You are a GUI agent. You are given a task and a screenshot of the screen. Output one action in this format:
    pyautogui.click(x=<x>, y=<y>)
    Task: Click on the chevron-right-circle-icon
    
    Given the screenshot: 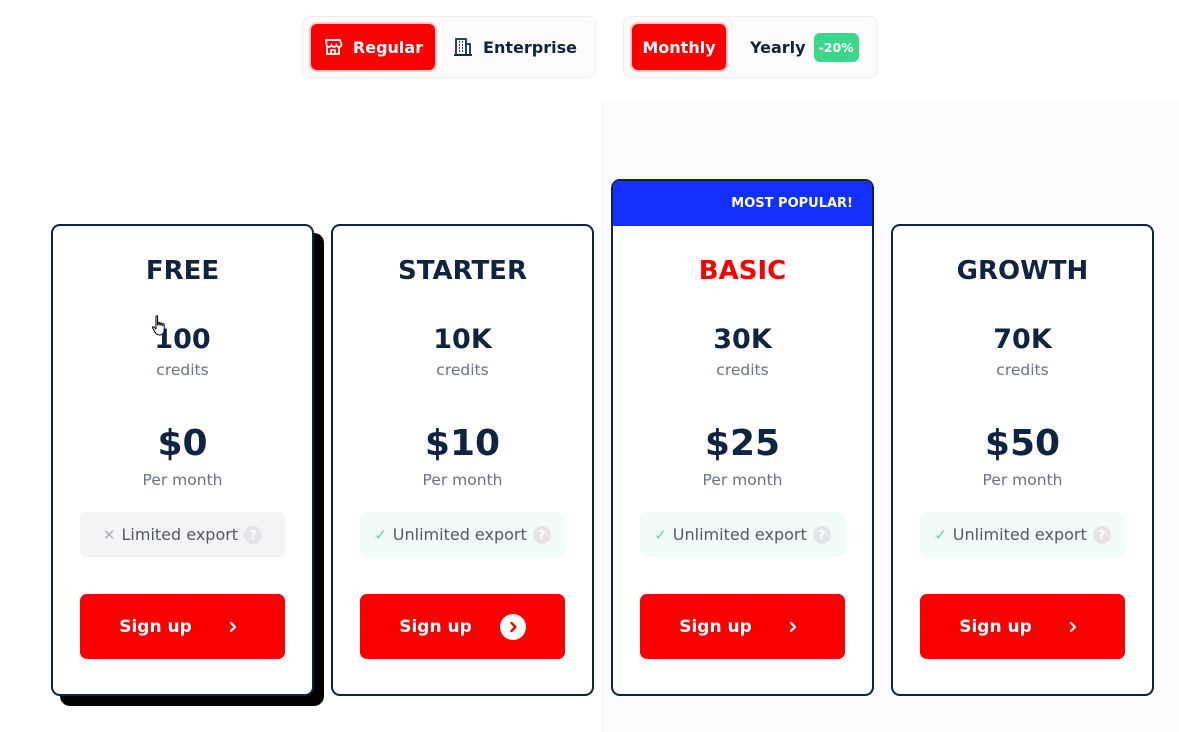 What is the action you would take?
    pyautogui.click(x=512, y=626)
    